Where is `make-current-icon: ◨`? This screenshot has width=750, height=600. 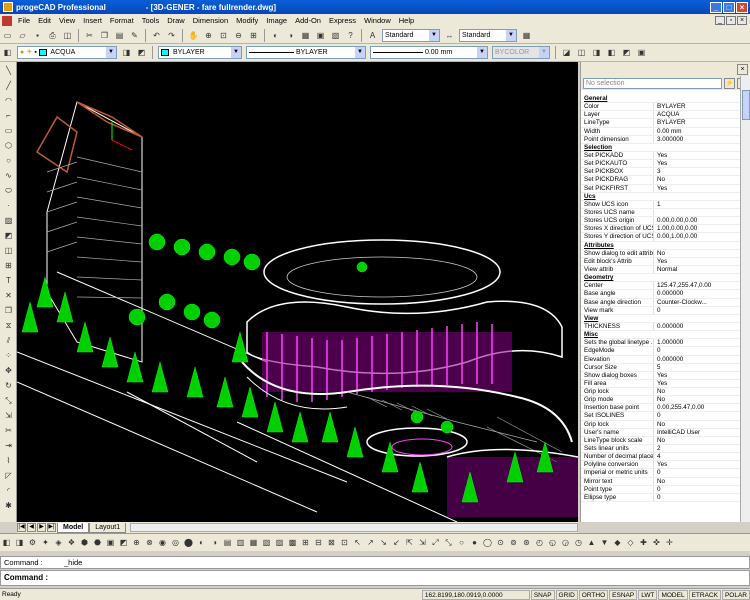 make-current-icon: ◨ is located at coordinates (126, 52).